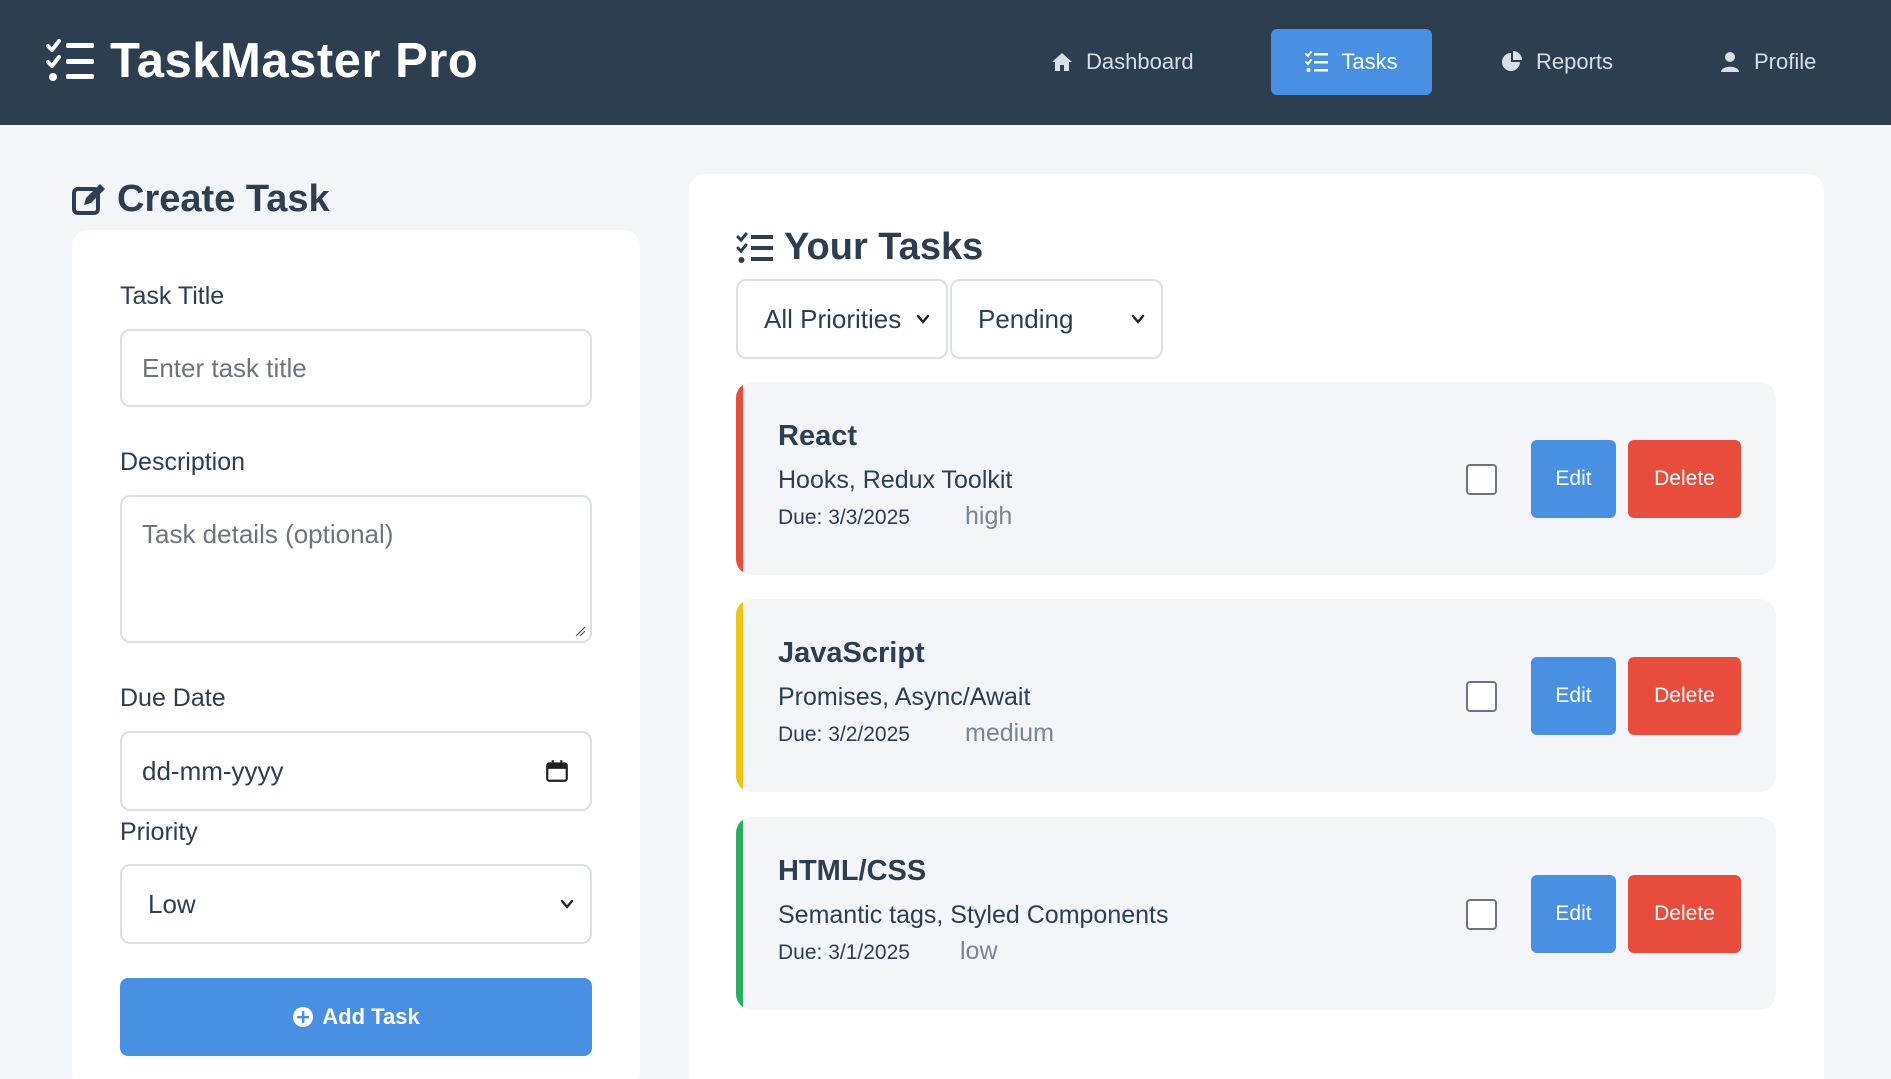  I want to click on priority-label: Priority, so click(159, 832).